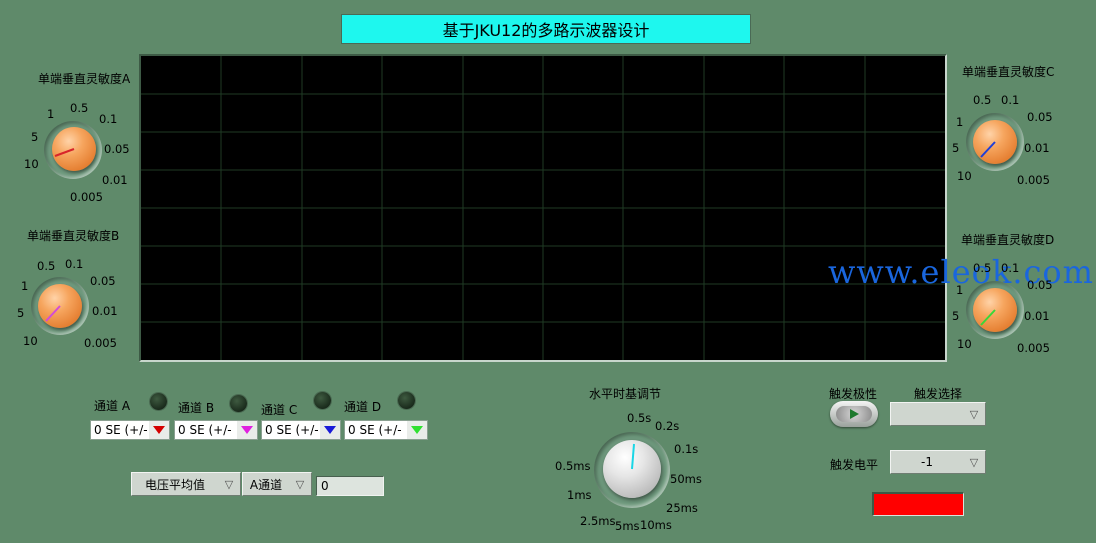  I want to click on knob-d-tick: 0.1, so click(1010, 268).